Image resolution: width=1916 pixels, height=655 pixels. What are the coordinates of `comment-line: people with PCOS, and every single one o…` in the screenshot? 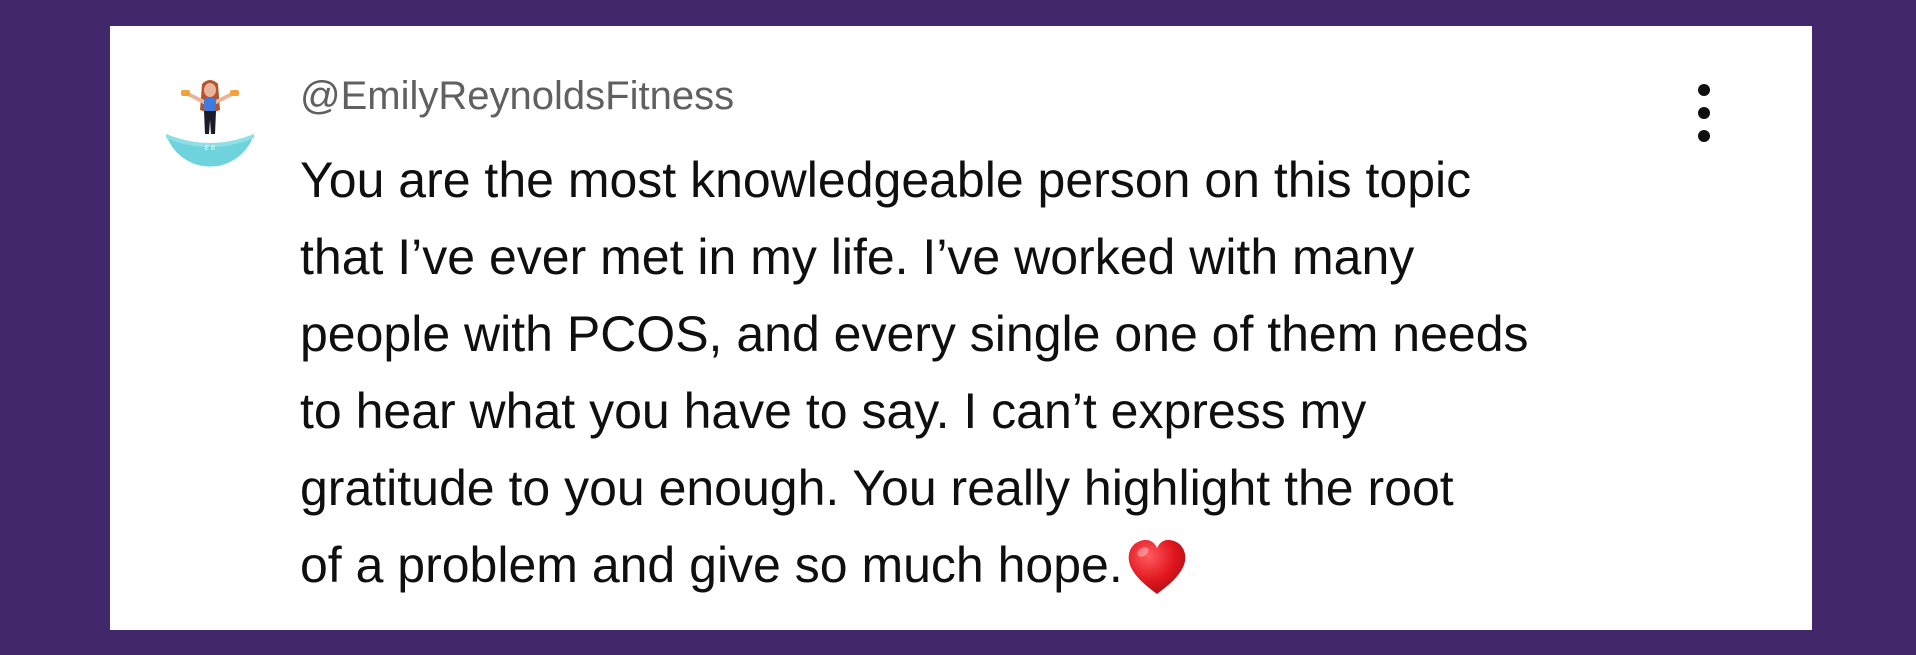 It's located at (914, 334).